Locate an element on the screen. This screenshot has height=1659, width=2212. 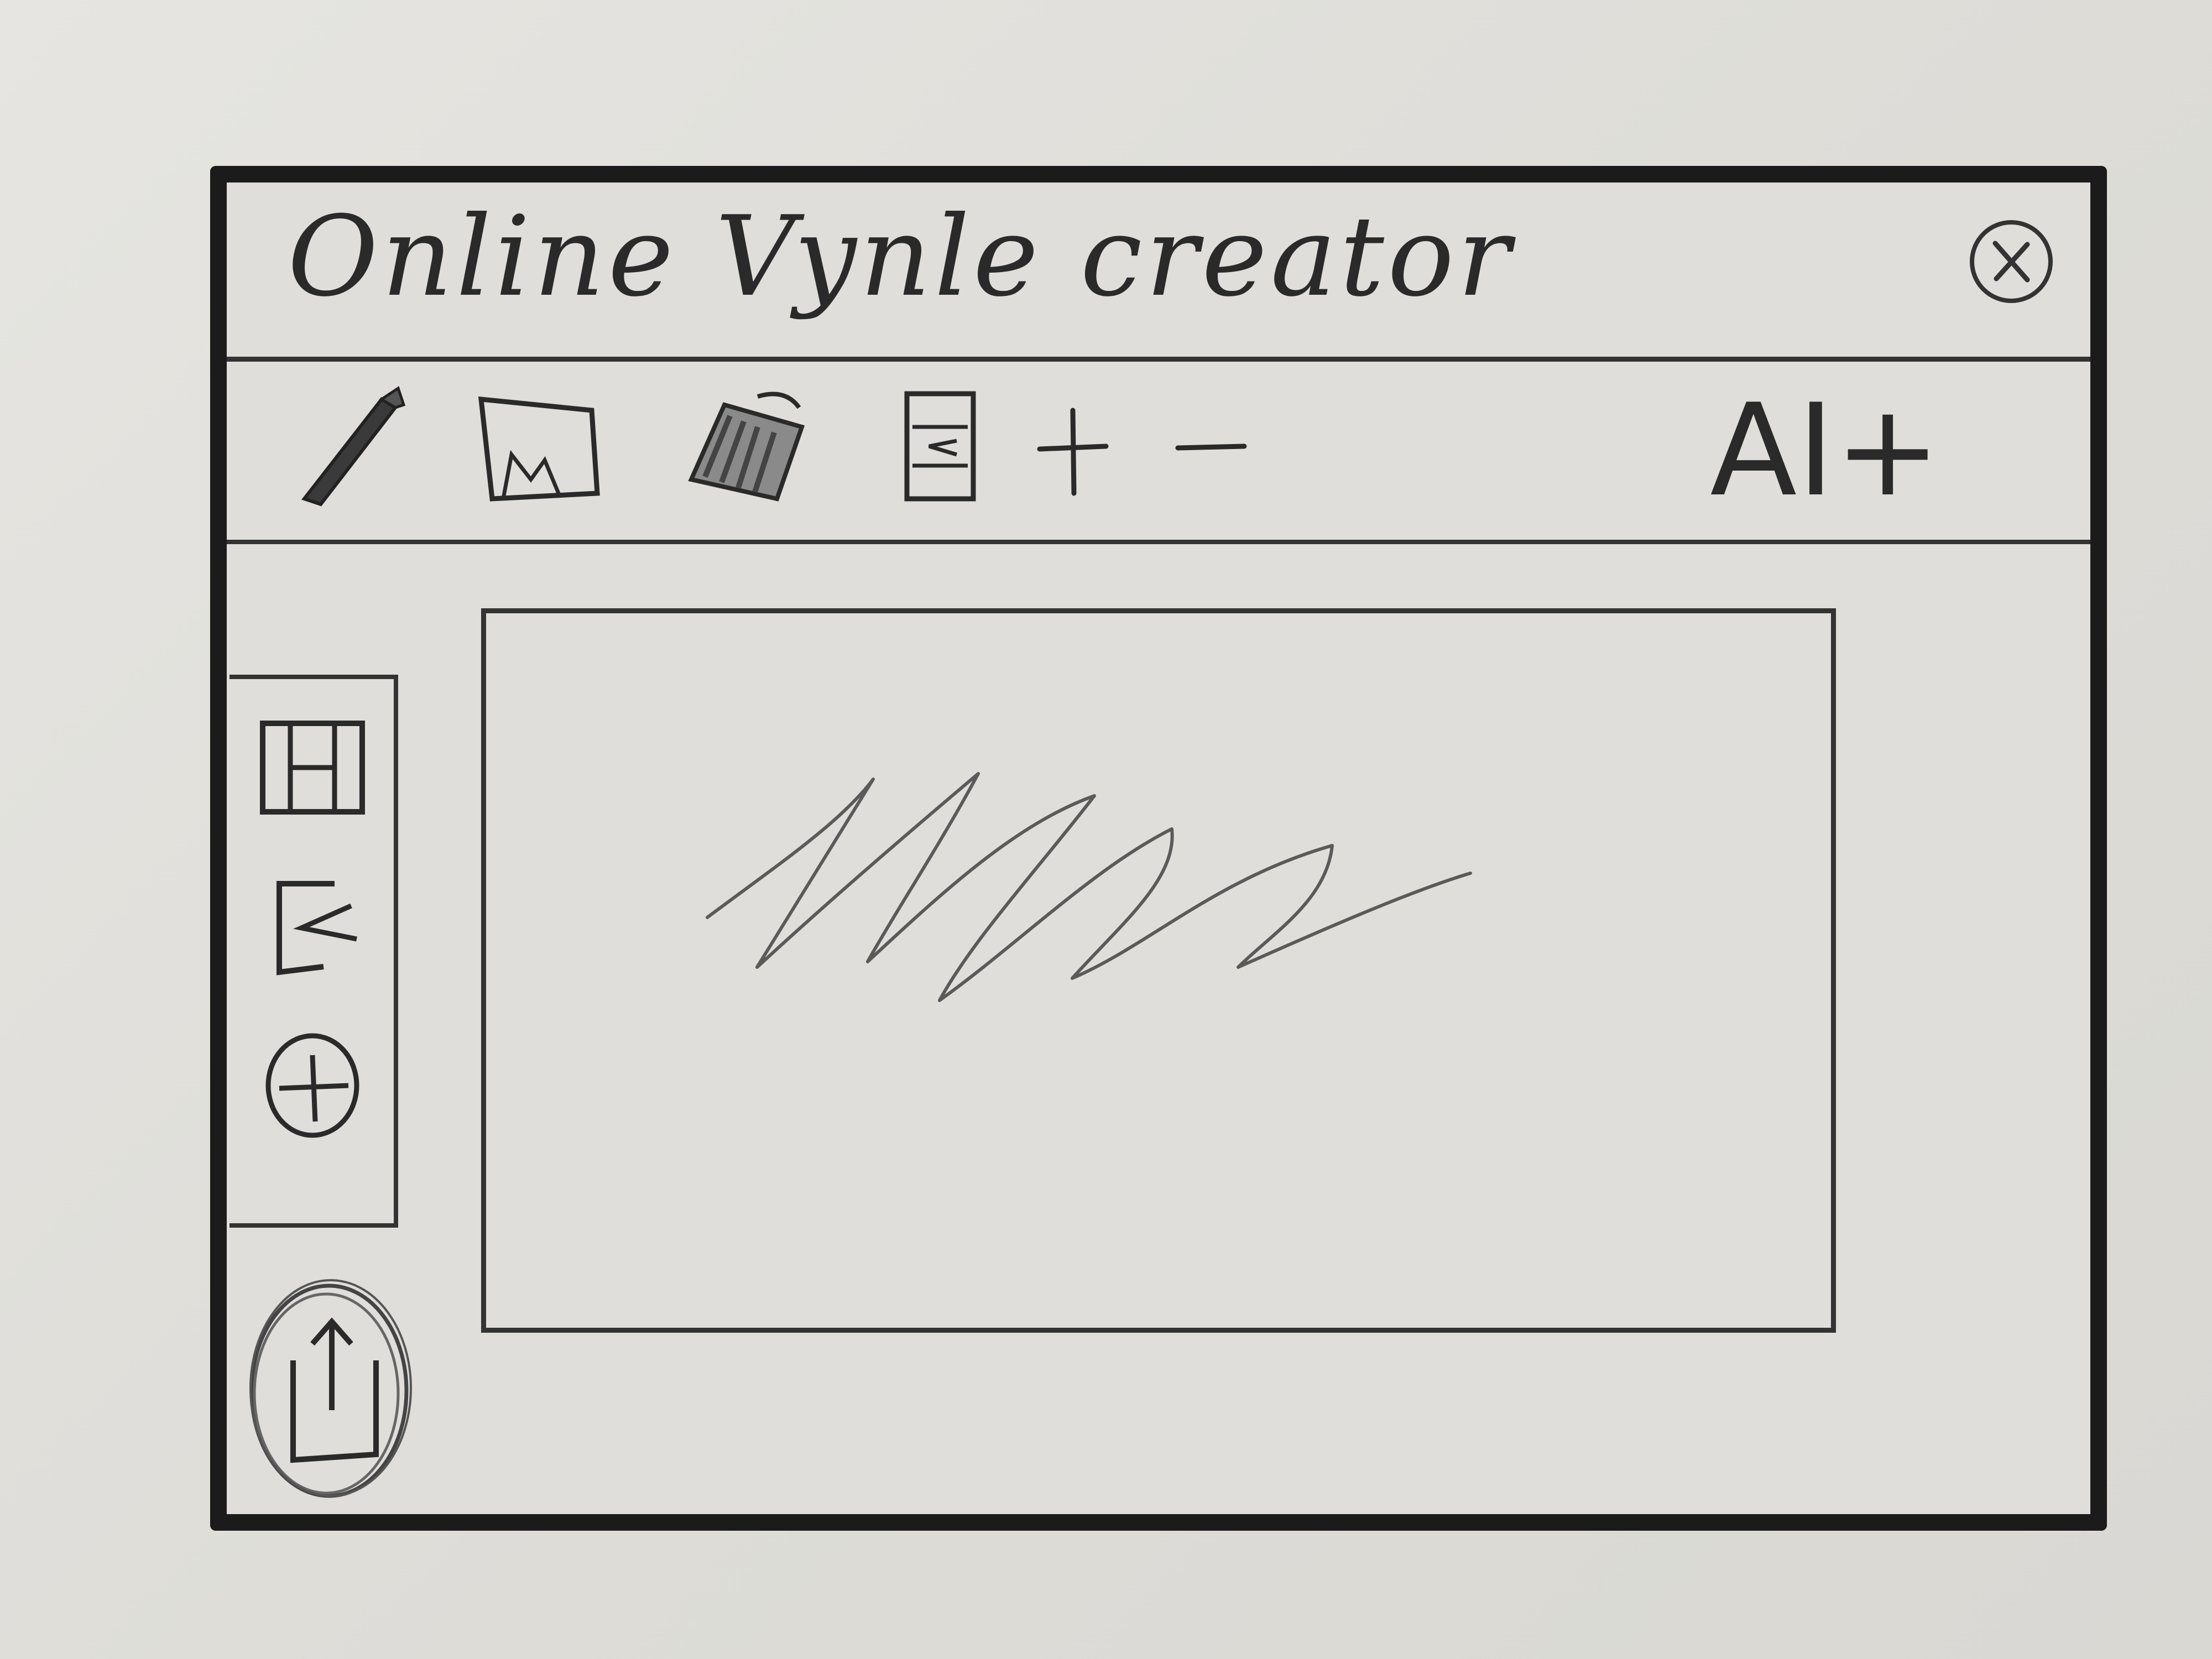
close-icon is located at coordinates (2011, 262).